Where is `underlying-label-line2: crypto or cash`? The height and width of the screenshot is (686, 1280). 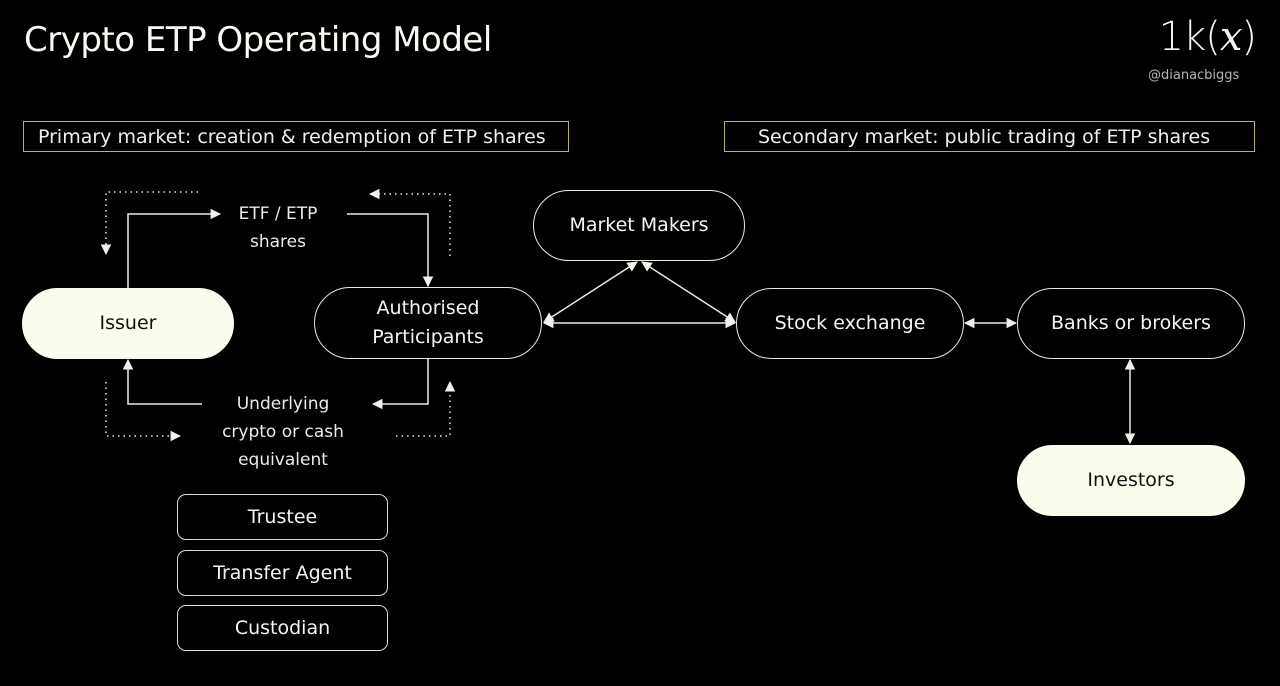 underlying-label-line2: crypto or cash is located at coordinates (283, 432).